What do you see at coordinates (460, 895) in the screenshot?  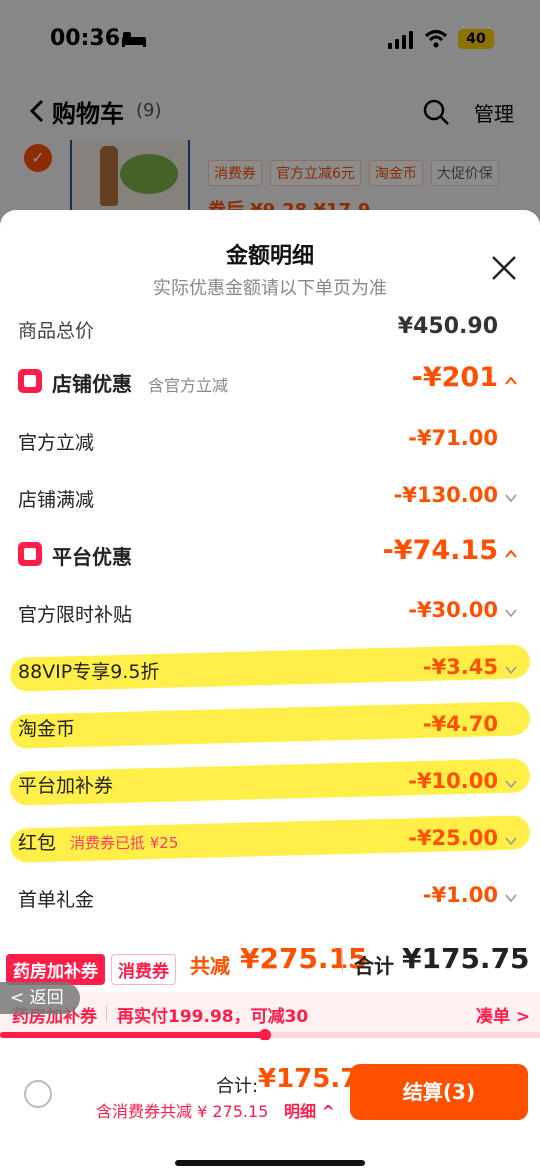 I see `first-order-amount: -¥1.00` at bounding box center [460, 895].